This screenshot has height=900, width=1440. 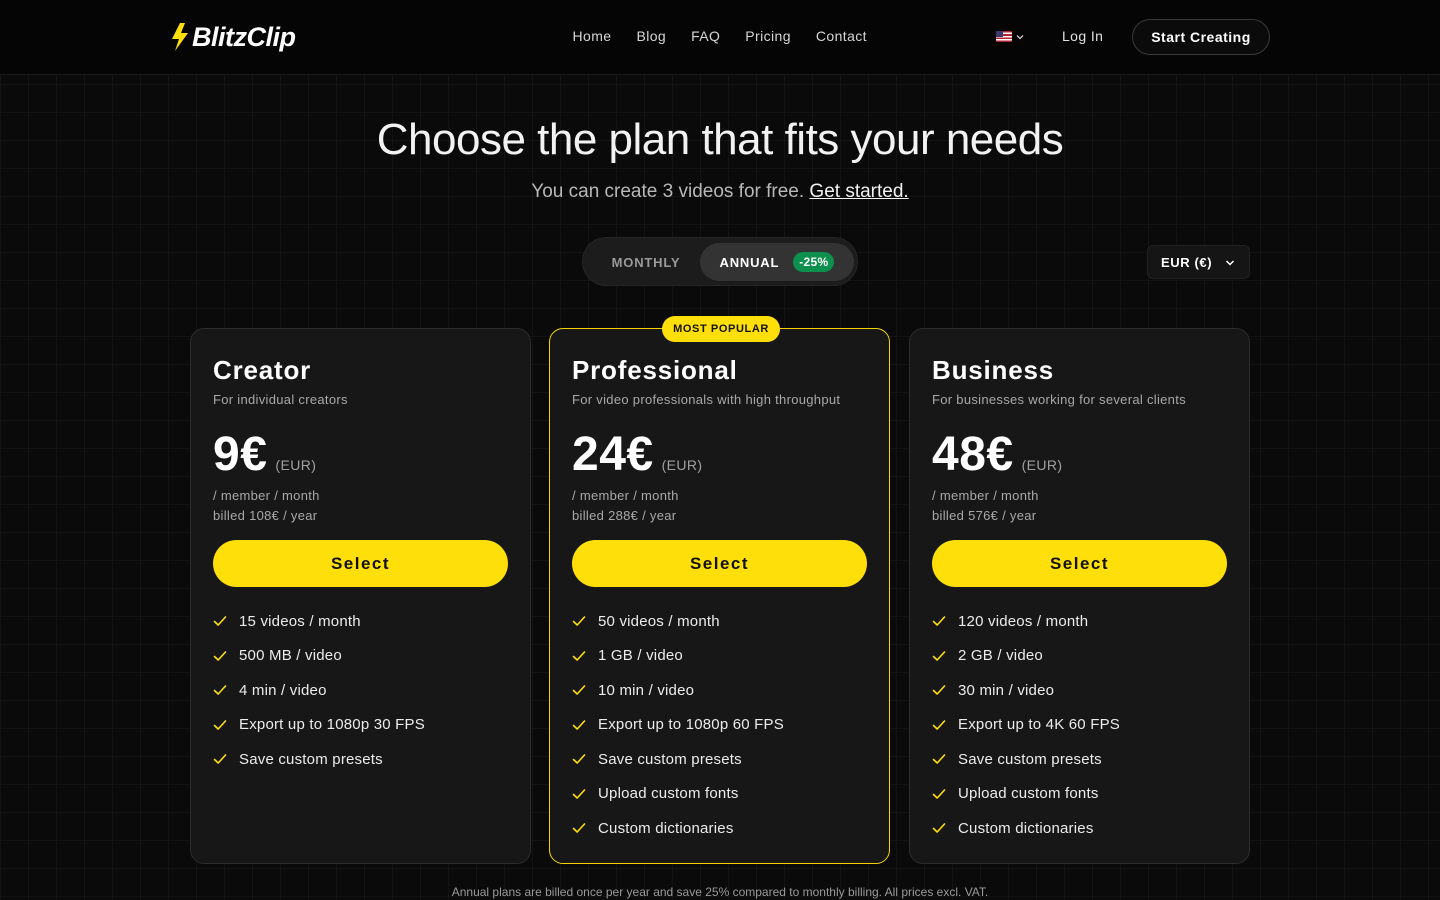 I want to click on price-amount: 24€, so click(x=613, y=454).